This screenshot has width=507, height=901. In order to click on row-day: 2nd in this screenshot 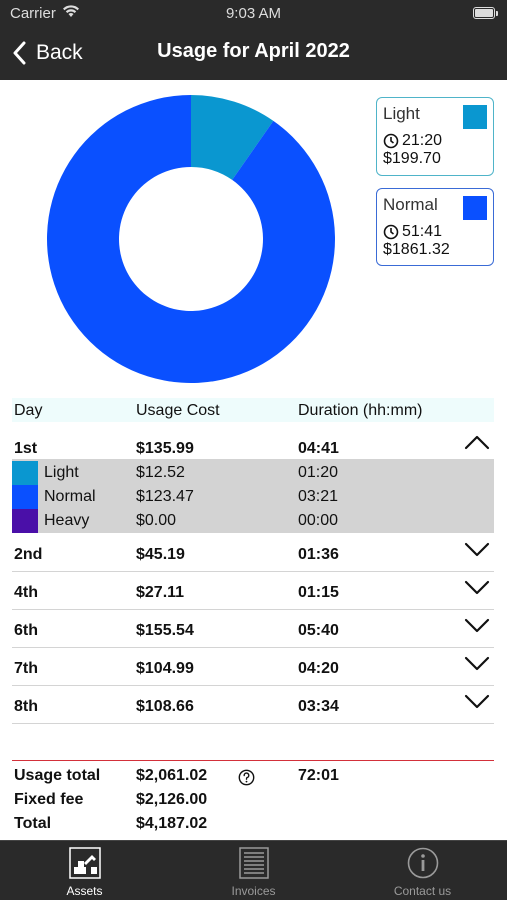, I will do `click(28, 554)`.